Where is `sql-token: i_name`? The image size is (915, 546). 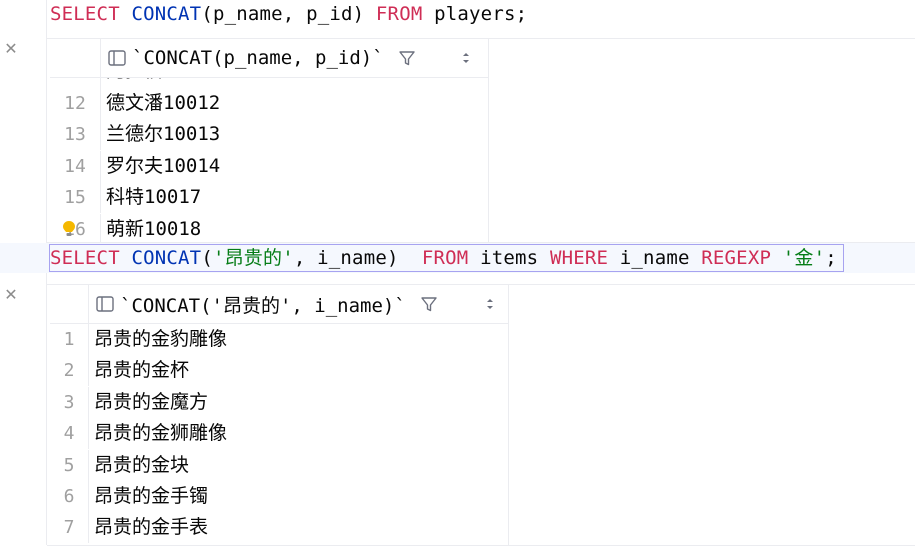
sql-token: i_name is located at coordinates (655, 258).